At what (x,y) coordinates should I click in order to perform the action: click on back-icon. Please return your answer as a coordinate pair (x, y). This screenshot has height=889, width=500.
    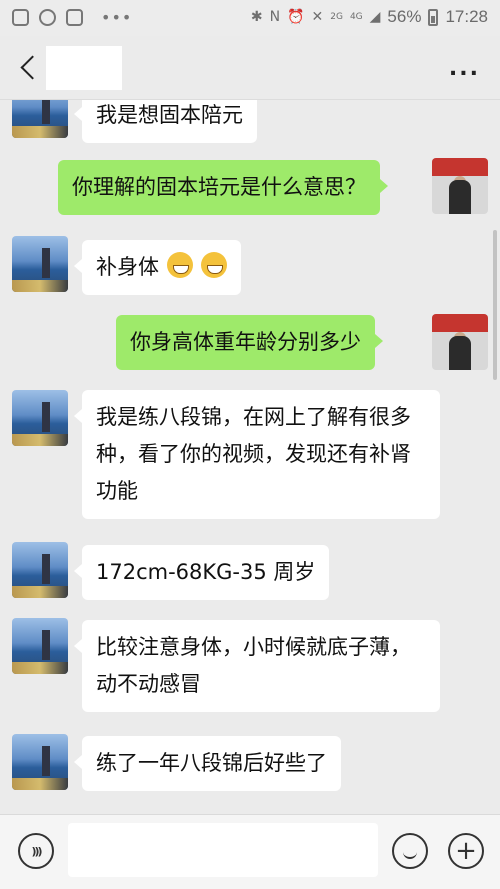
    Looking at the image, I should click on (29, 68).